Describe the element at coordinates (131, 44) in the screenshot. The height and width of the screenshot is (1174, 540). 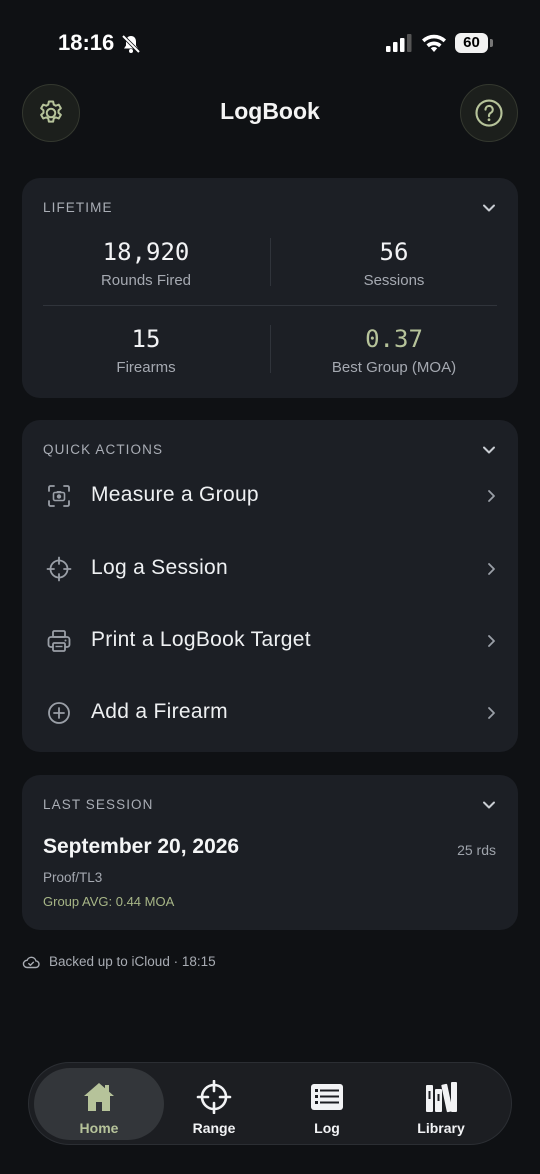
I see `bell-muted-icon` at that location.